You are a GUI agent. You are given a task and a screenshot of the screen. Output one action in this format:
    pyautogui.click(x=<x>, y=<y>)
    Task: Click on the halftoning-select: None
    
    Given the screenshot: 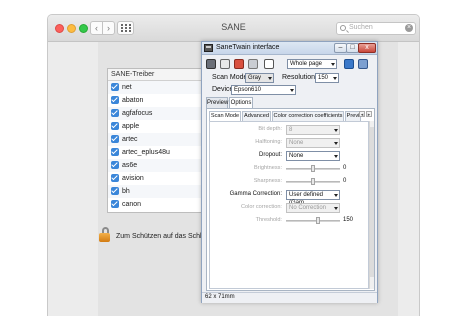 What is the action you would take?
    pyautogui.click(x=313, y=143)
    